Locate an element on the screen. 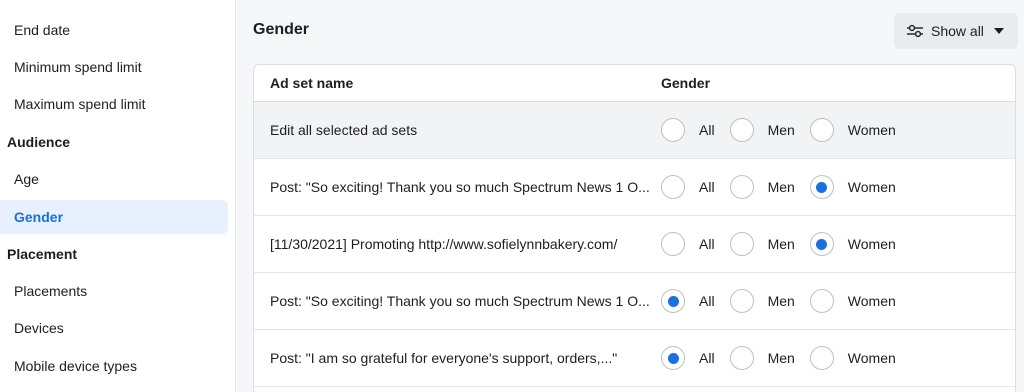  sidebar-item-age: Age is located at coordinates (114, 179).